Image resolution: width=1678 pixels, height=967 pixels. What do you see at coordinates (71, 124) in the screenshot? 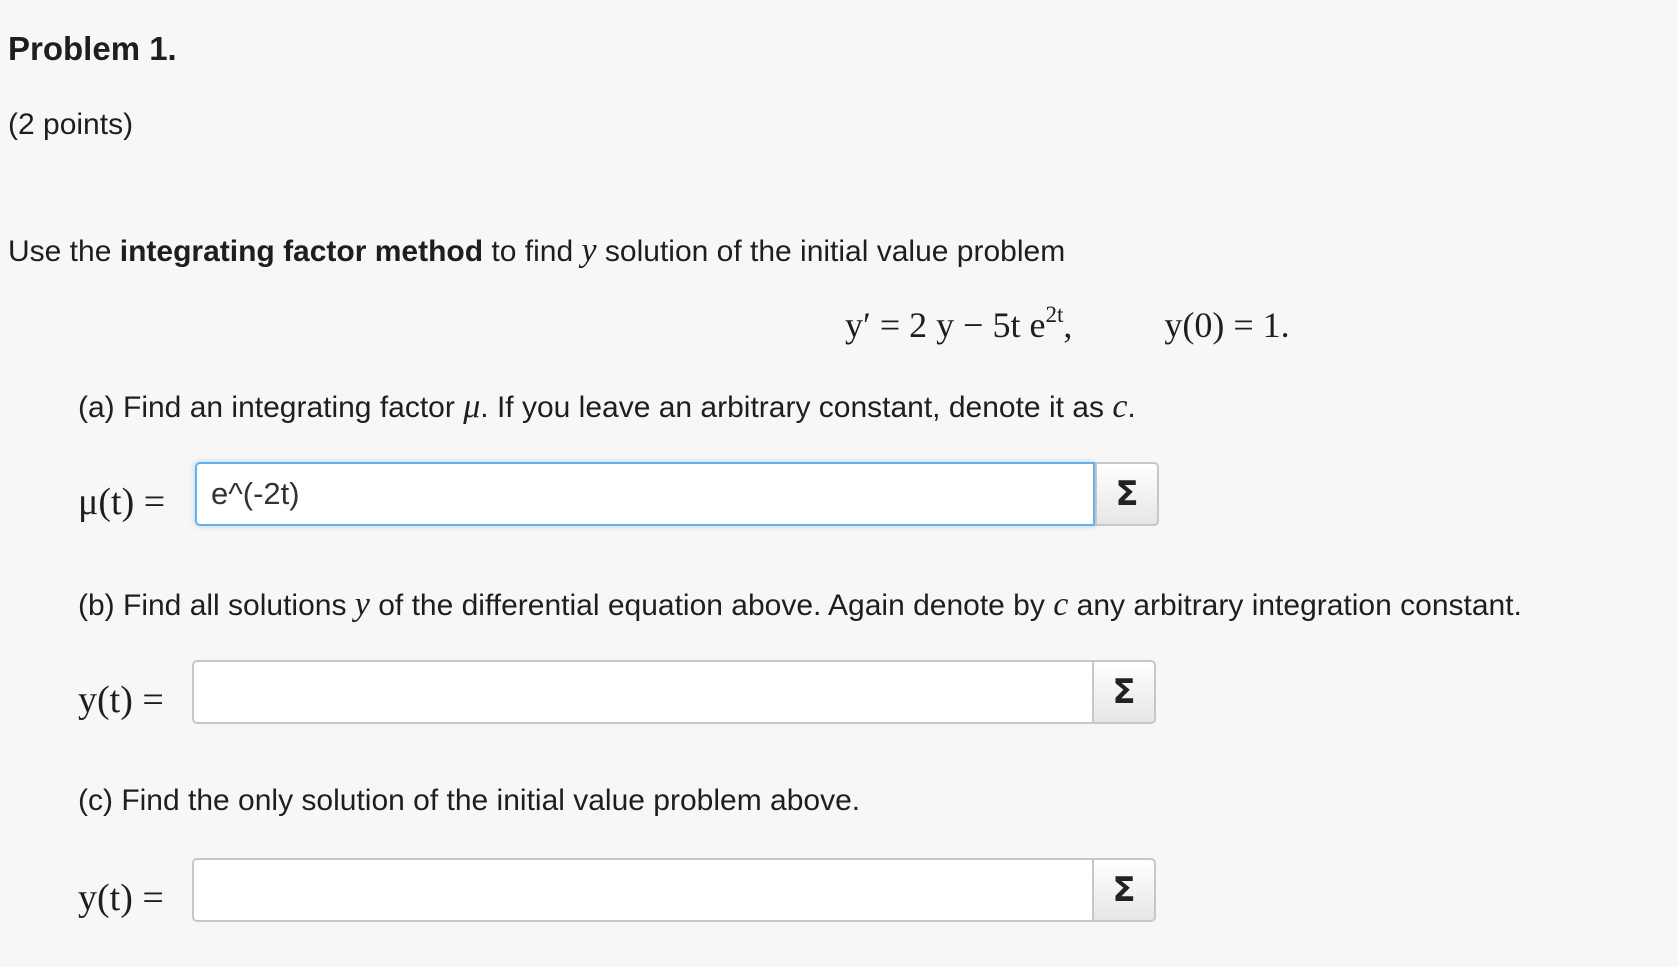
I see `problem-points: (2 points)` at bounding box center [71, 124].